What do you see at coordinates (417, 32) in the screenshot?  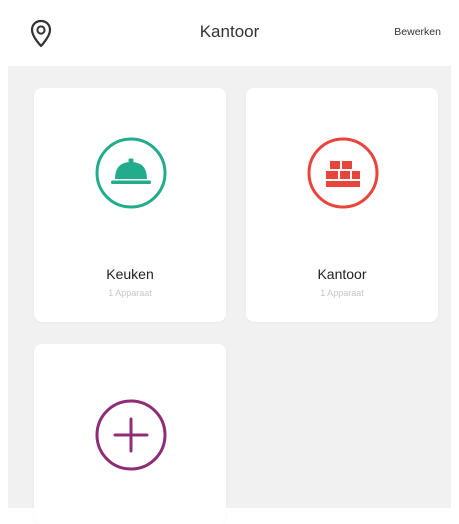 I see `edit-button: Bewerken` at bounding box center [417, 32].